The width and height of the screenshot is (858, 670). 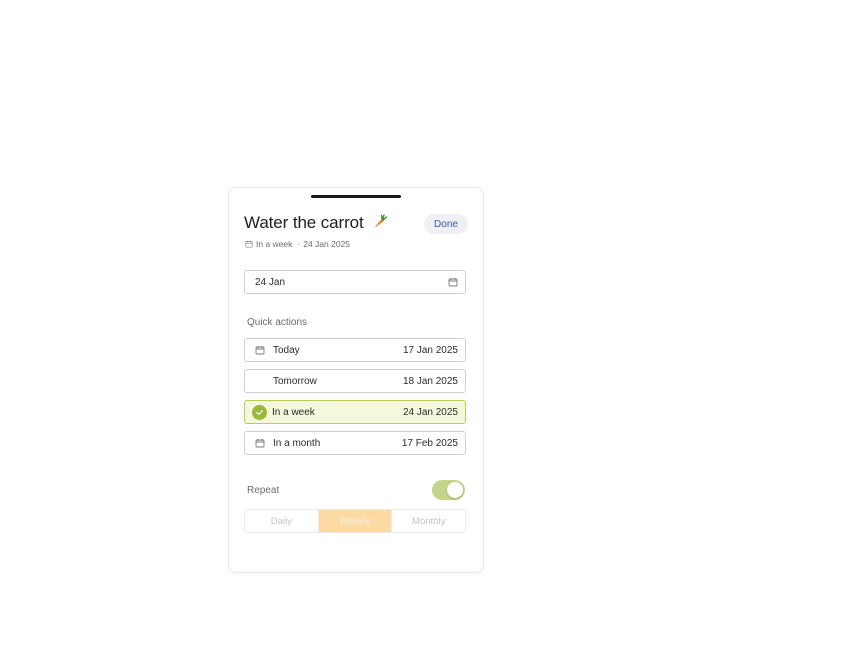 I want to click on segment-monthly: Monthly, so click(x=428, y=521).